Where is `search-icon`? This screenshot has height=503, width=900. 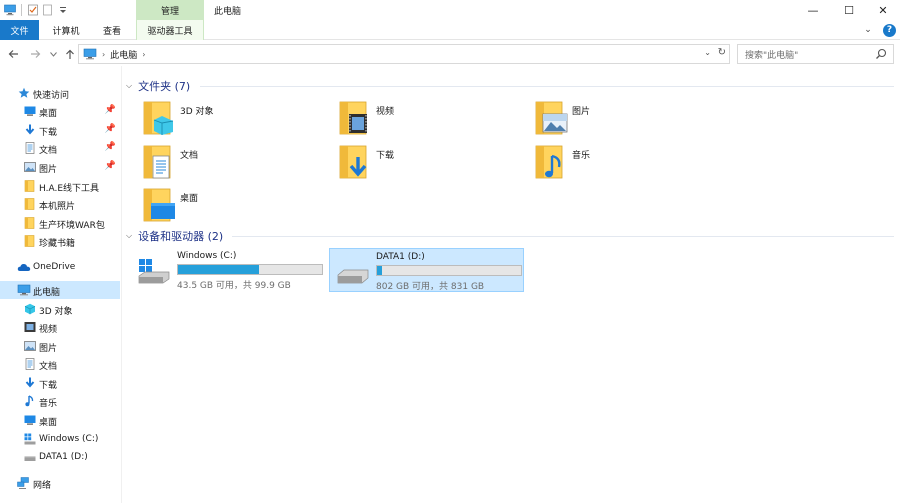
search-icon is located at coordinates (881, 54).